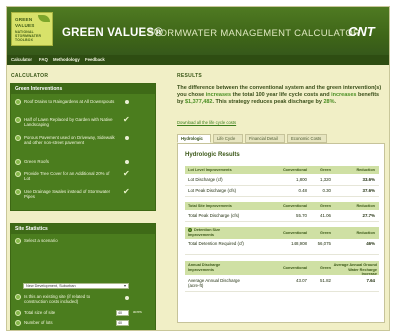 The width and height of the screenshot is (396, 333). I want to click on row-green: 0.30, so click(326, 190).